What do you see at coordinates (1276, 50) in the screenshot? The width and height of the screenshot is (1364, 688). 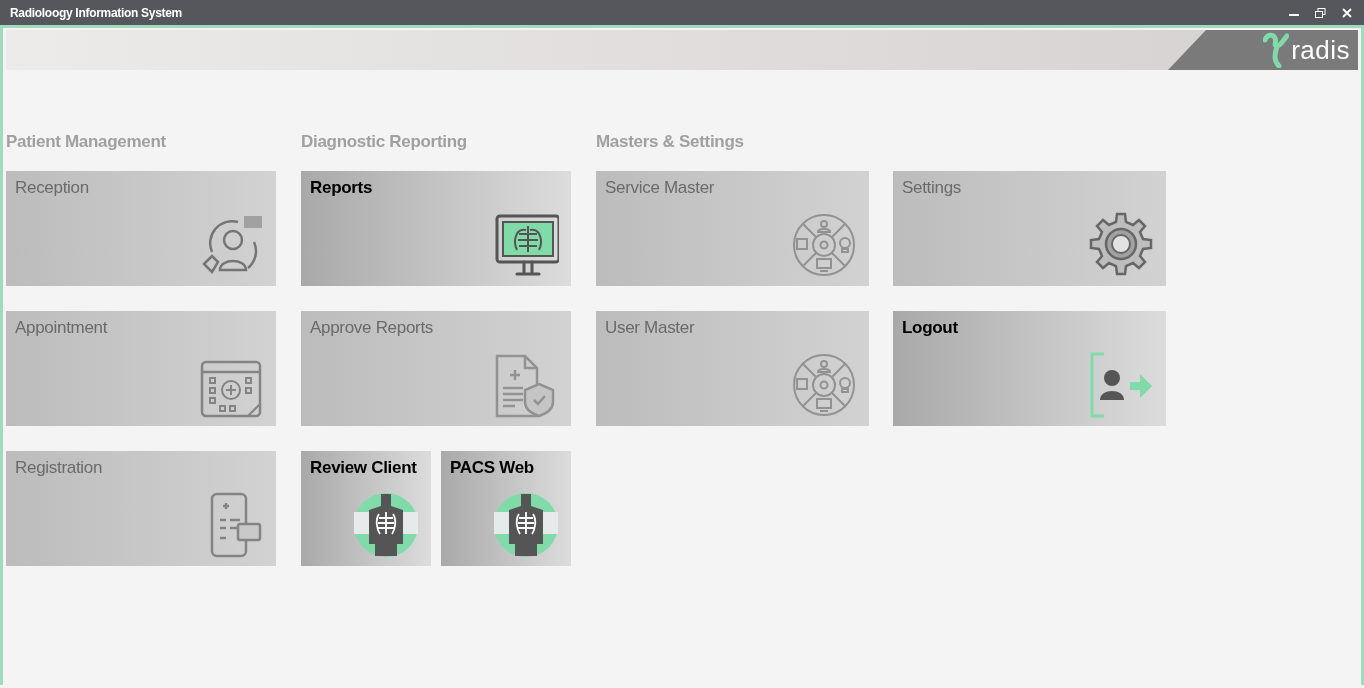 I see `logo-swirl-icon` at bounding box center [1276, 50].